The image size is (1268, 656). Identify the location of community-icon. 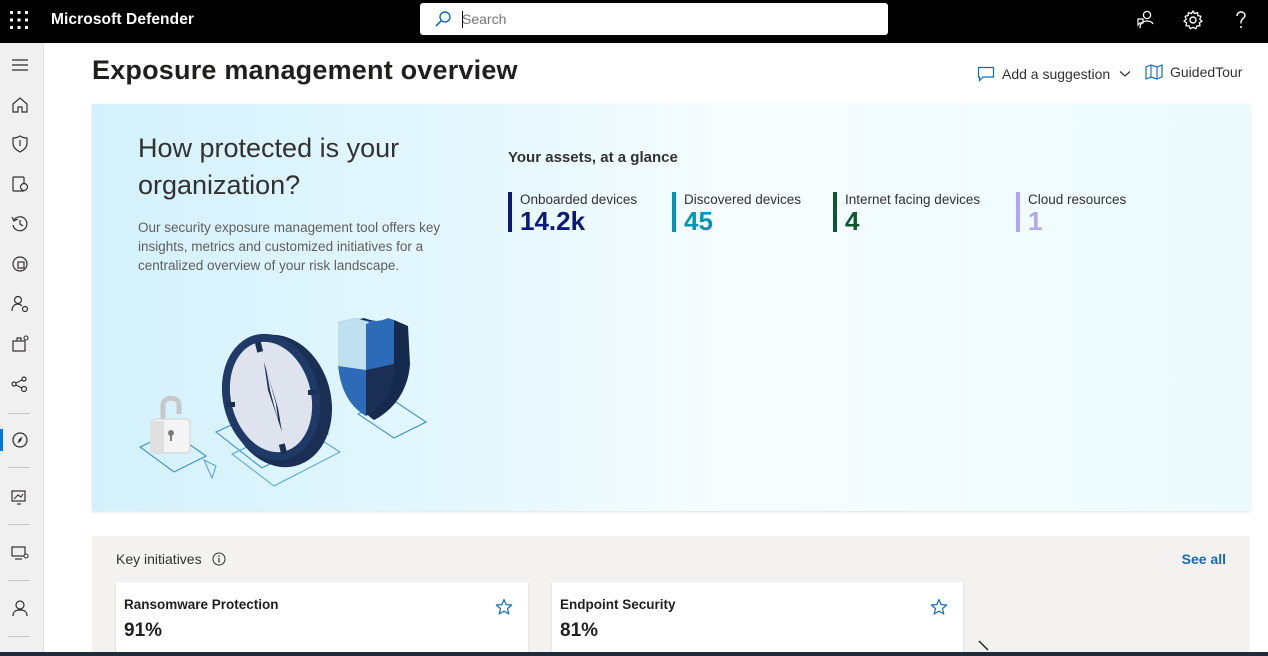
(1146, 20).